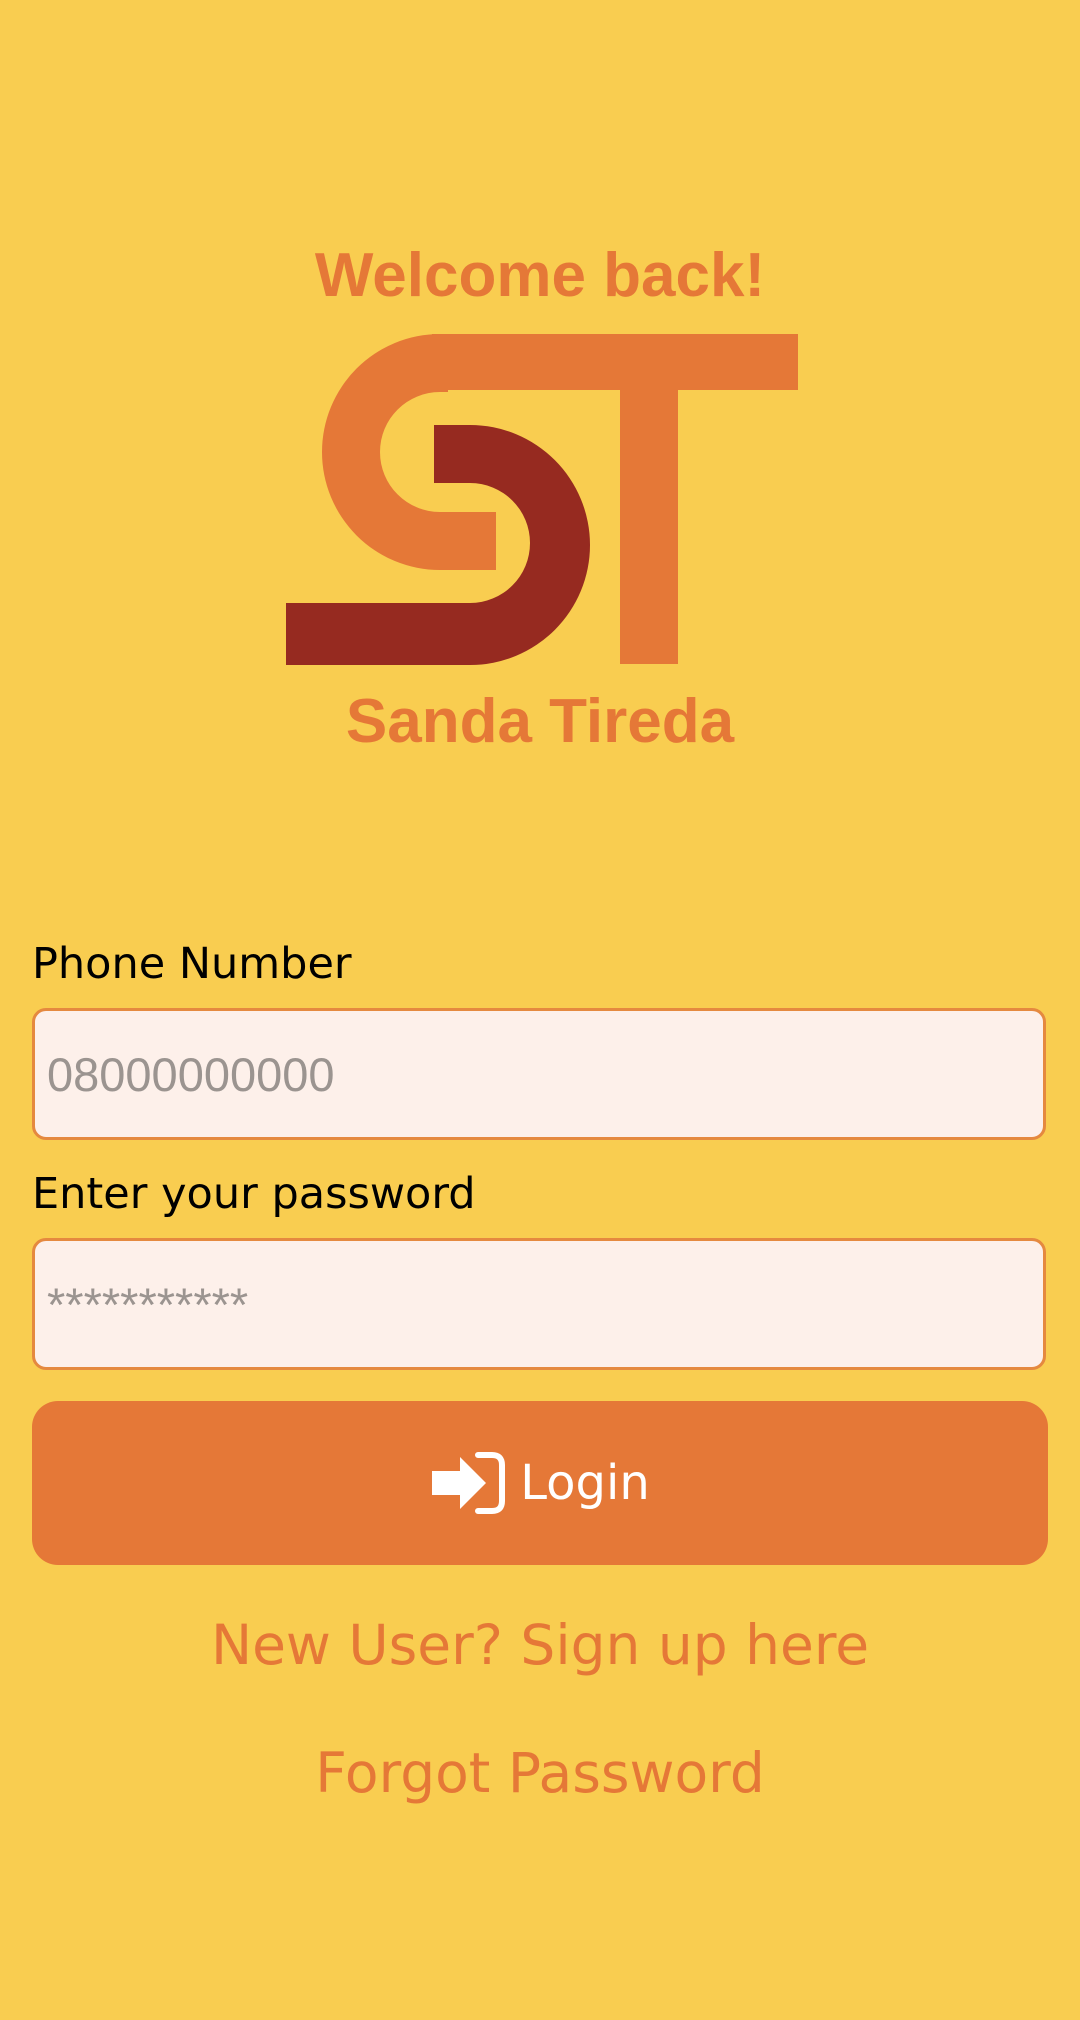 This screenshot has height=2020, width=1080. I want to click on password-input, so click(539, 1304).